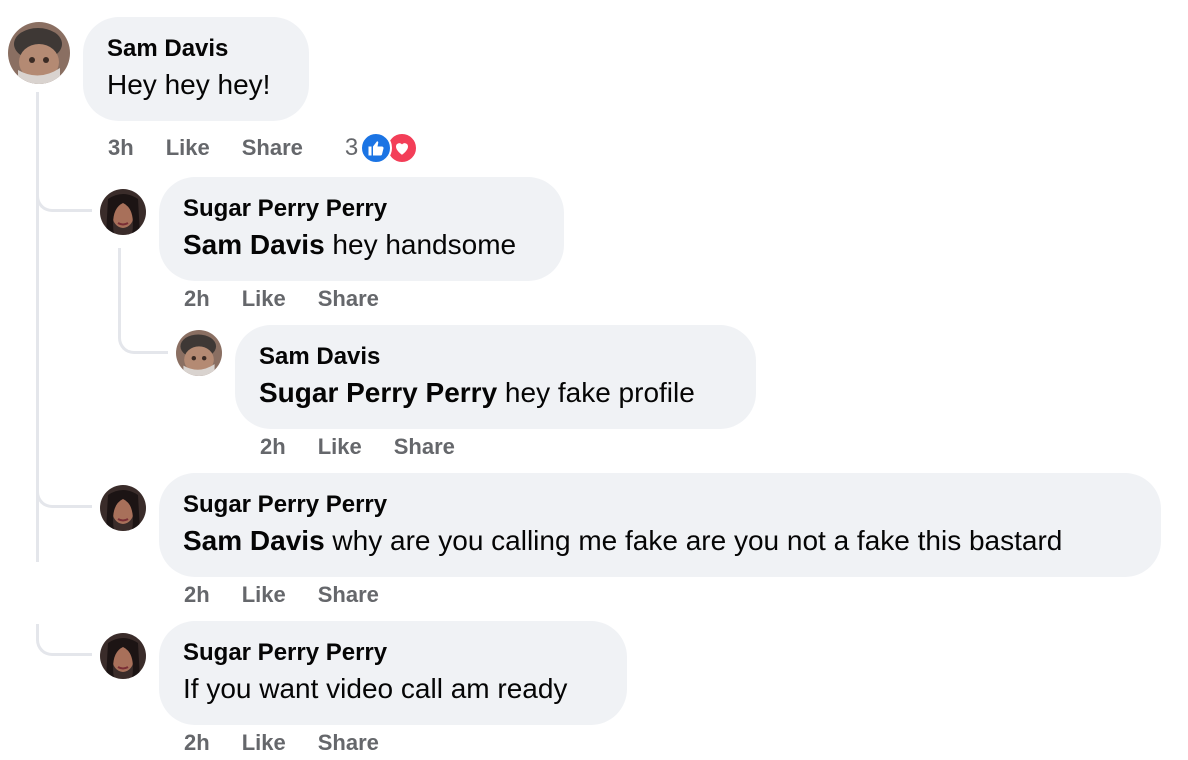  I want to click on thread-line-nested, so click(119, 288).